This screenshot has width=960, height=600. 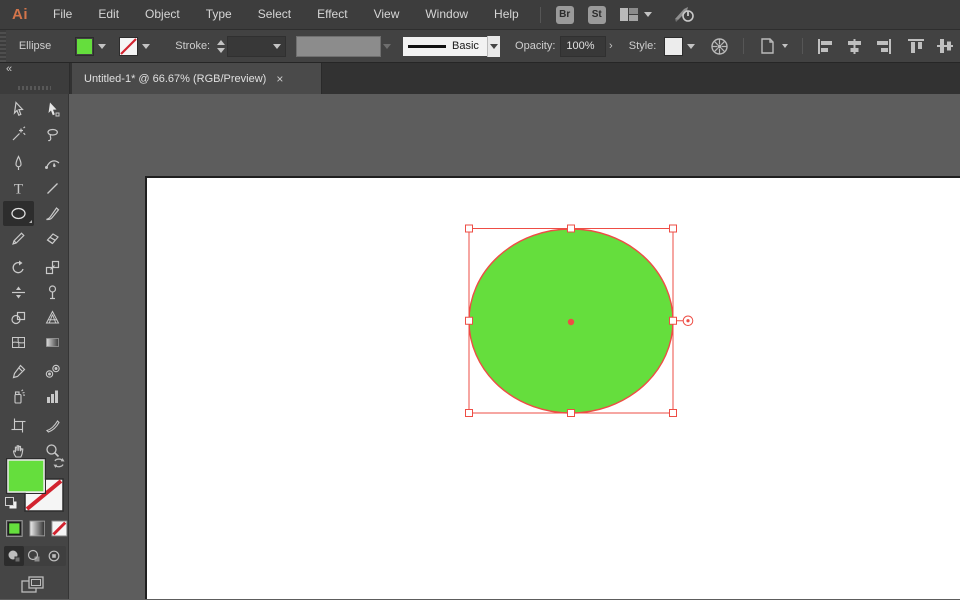 What do you see at coordinates (52, 163) in the screenshot?
I see `curvature-tool` at bounding box center [52, 163].